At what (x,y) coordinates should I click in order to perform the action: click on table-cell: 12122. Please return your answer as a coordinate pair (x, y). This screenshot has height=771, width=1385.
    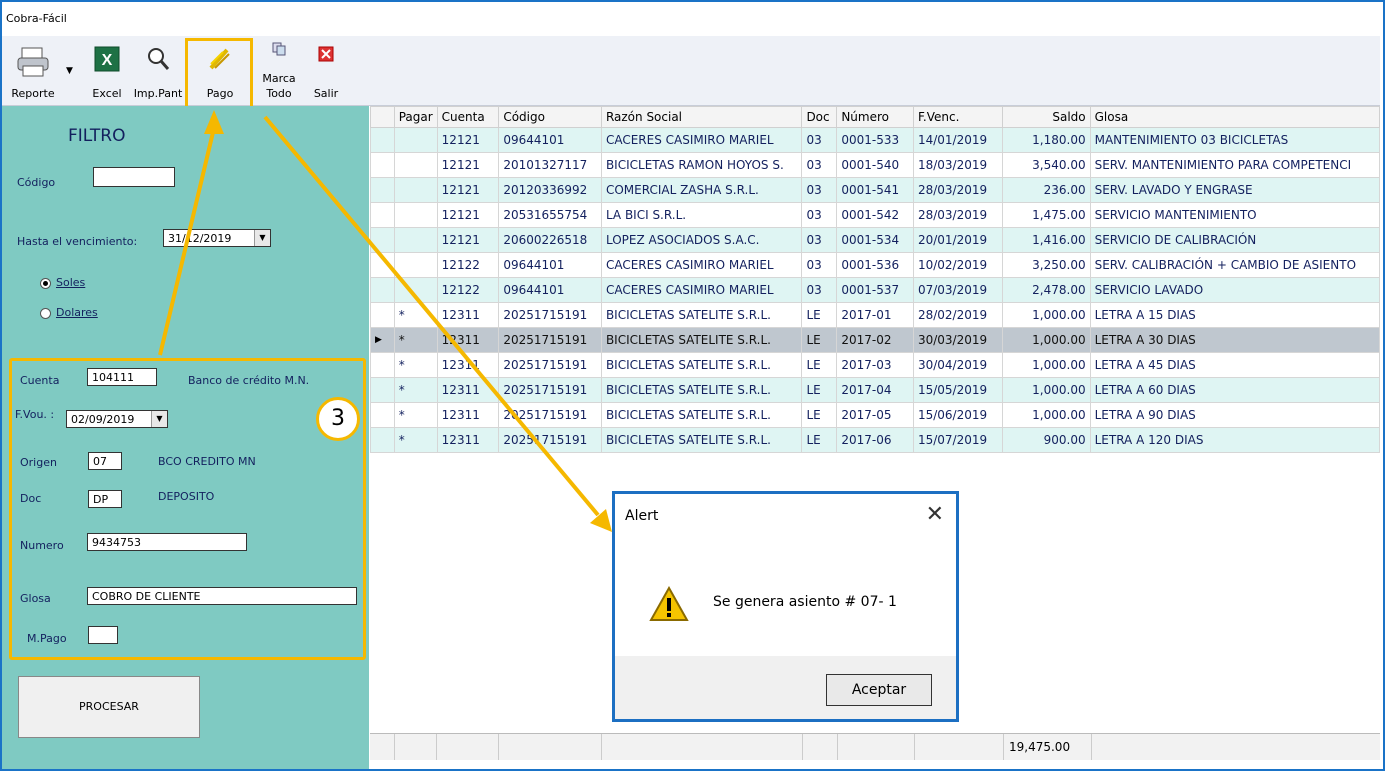
    Looking at the image, I should click on (468, 265).